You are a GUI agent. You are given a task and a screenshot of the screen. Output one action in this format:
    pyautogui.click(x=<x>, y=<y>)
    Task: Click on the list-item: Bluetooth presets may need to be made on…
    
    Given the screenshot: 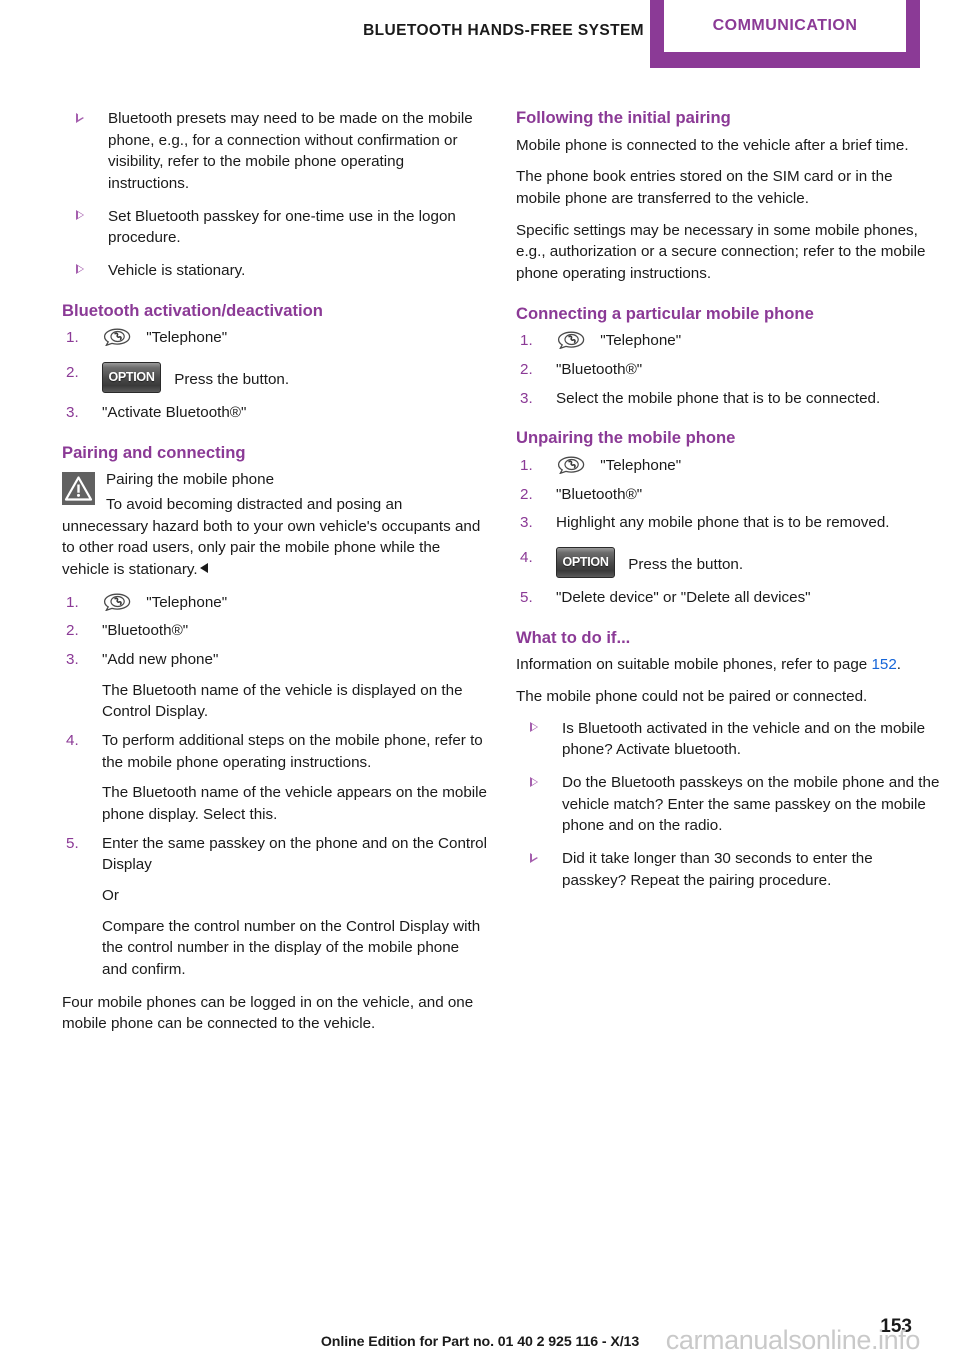 What is the action you would take?
    pyautogui.click(x=274, y=151)
    